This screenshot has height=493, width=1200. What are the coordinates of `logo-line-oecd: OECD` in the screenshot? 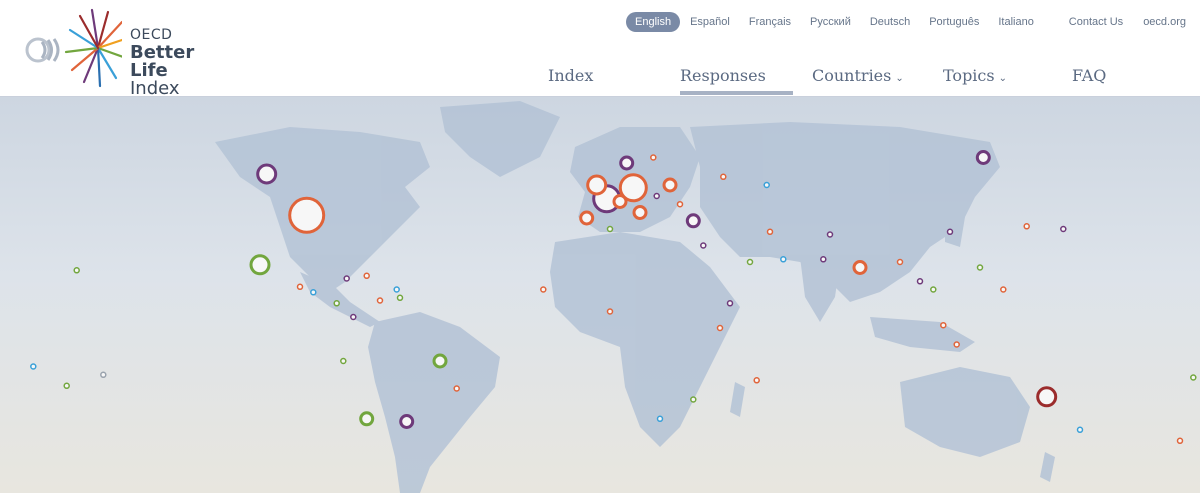 It's located at (151, 35).